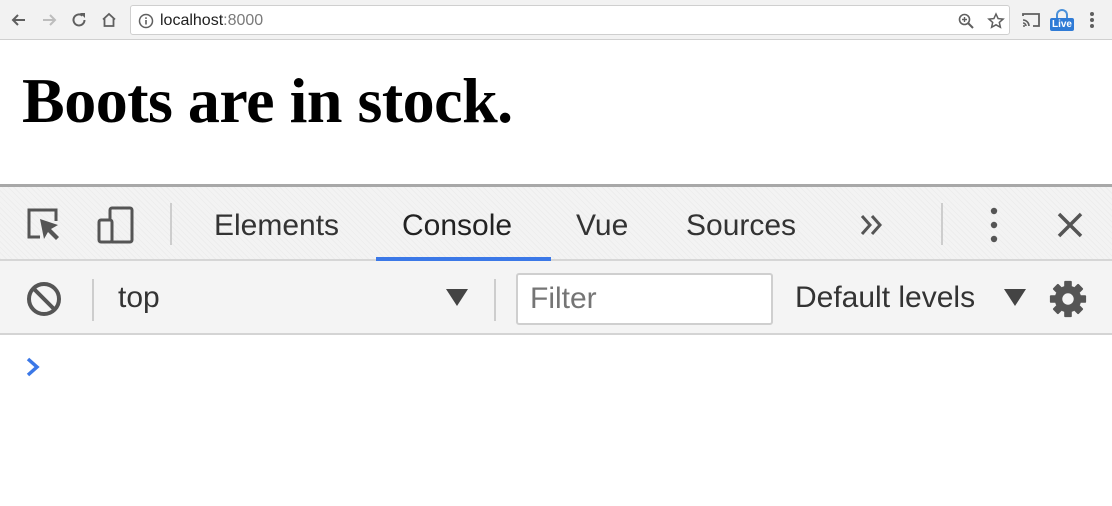 This screenshot has height=506, width=1112. Describe the element at coordinates (457, 223) in the screenshot. I see `tab-console: Console` at that location.